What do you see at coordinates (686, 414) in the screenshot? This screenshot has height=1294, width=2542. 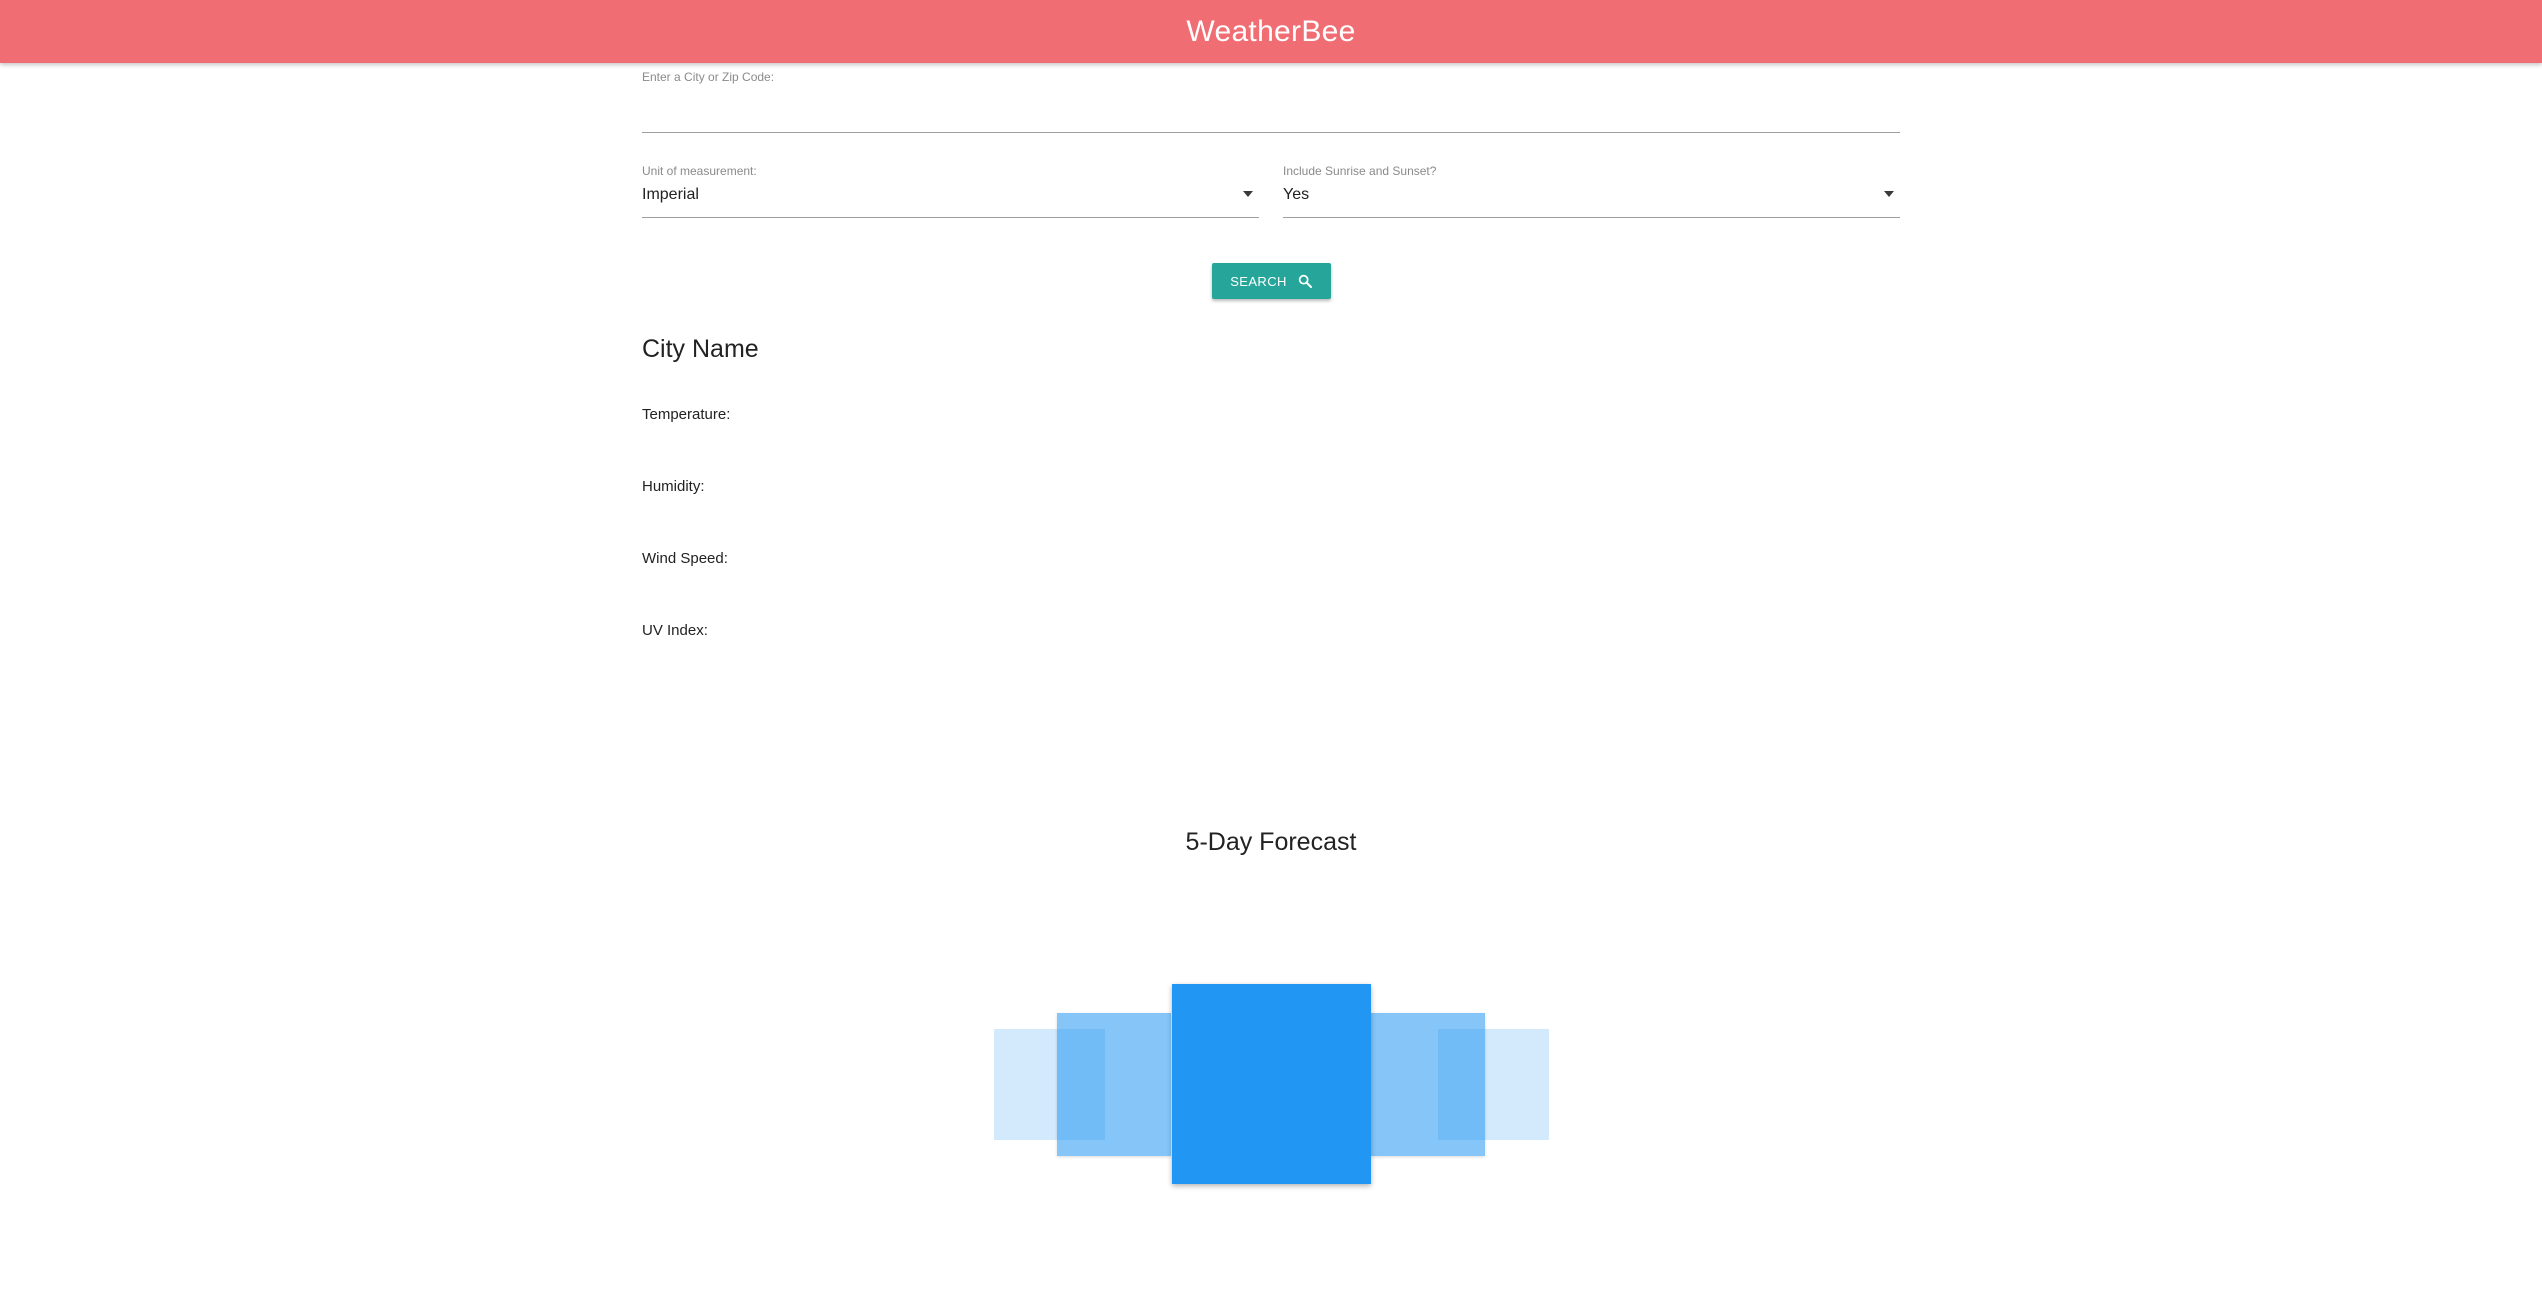 I see `temperature-label: Temperature:` at bounding box center [686, 414].